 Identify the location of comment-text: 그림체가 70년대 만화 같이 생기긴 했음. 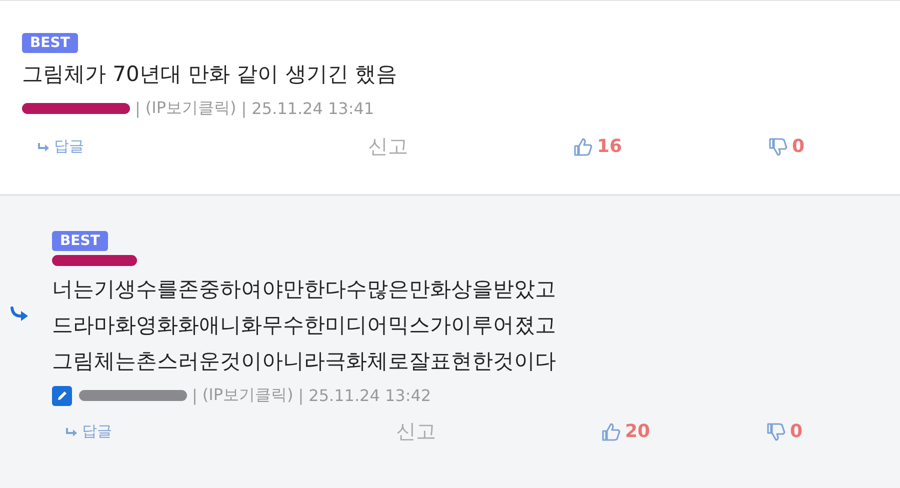
(210, 74).